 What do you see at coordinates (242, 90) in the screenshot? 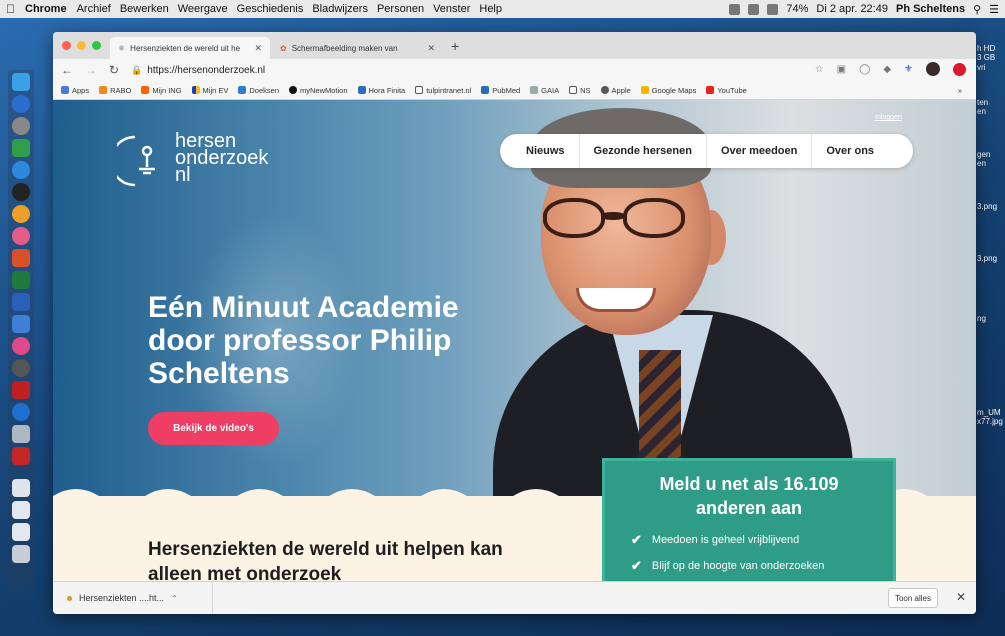
I see `ship-icon` at bounding box center [242, 90].